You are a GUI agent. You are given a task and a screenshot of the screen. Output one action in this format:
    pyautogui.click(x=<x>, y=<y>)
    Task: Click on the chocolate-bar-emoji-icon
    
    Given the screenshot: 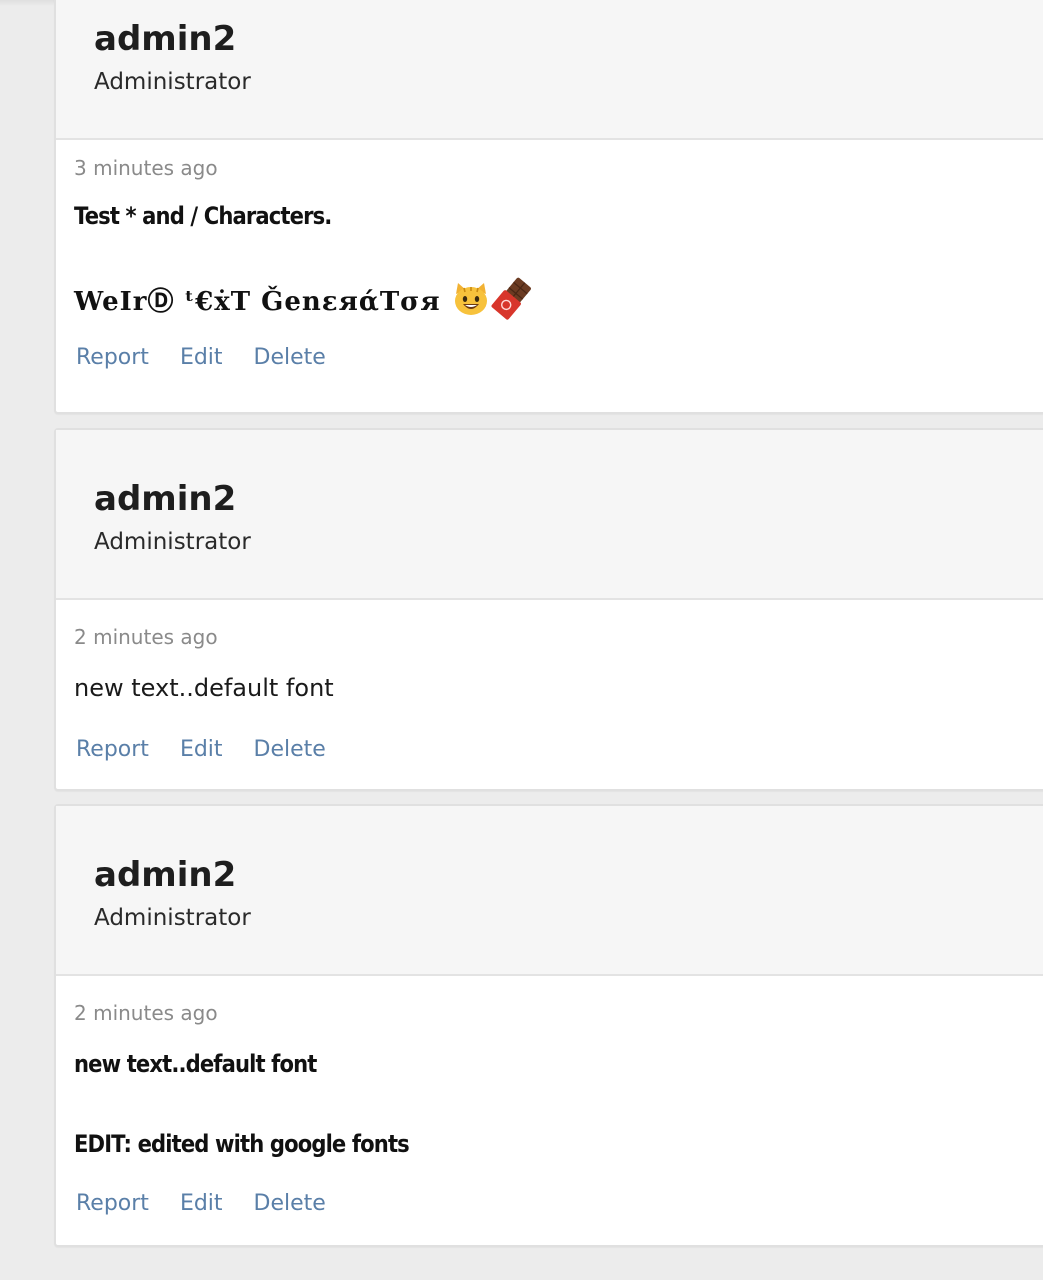 What is the action you would take?
    pyautogui.click(x=512, y=298)
    